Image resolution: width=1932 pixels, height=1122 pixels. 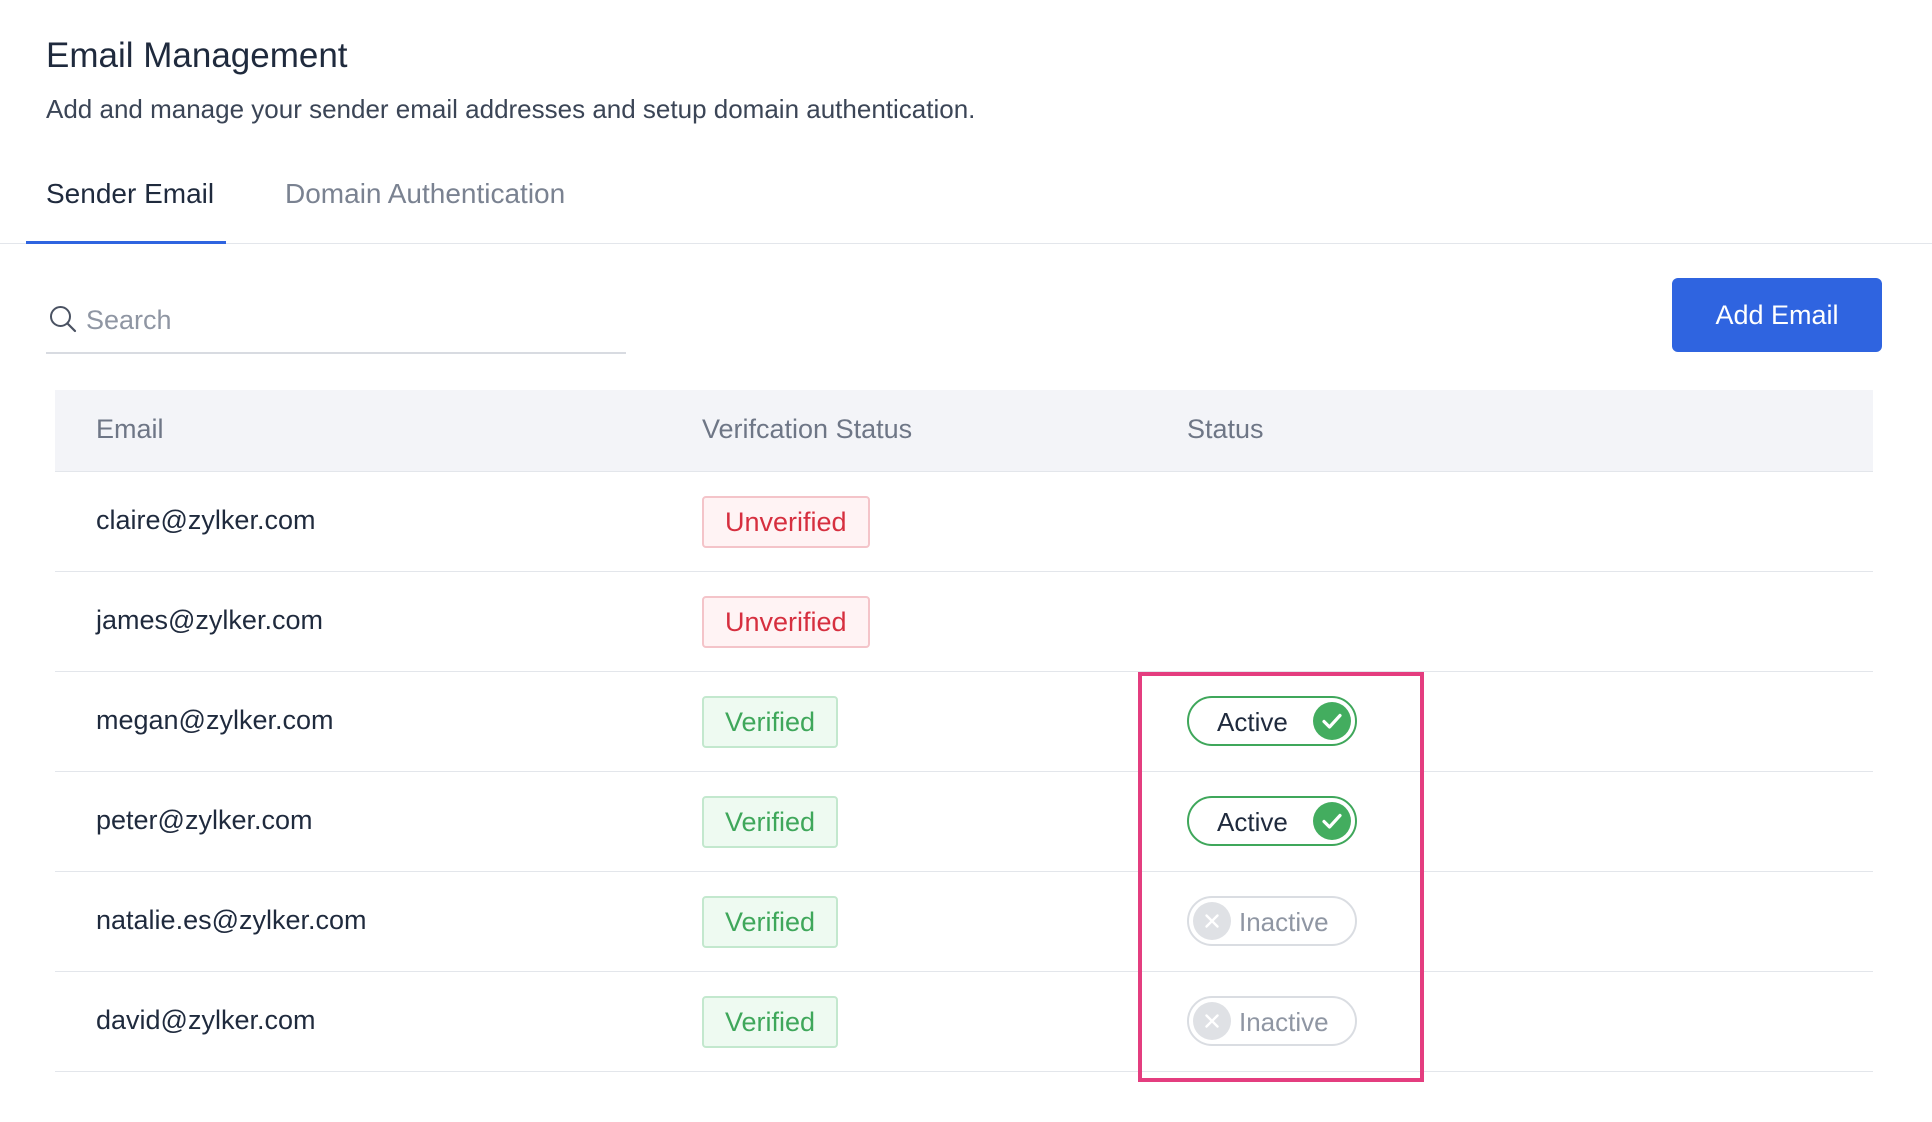 What do you see at coordinates (966, 207) in the screenshot?
I see `tab-bar: Sender Email Domain Authentication` at bounding box center [966, 207].